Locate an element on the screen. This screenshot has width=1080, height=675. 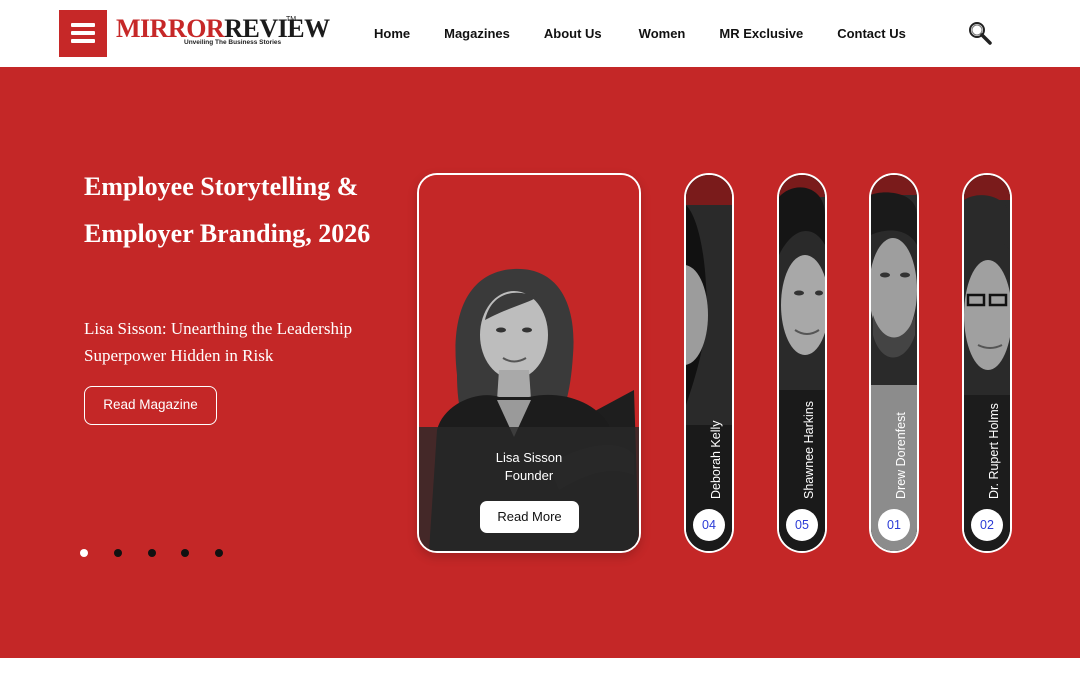
search-icon is located at coordinates (980, 33).